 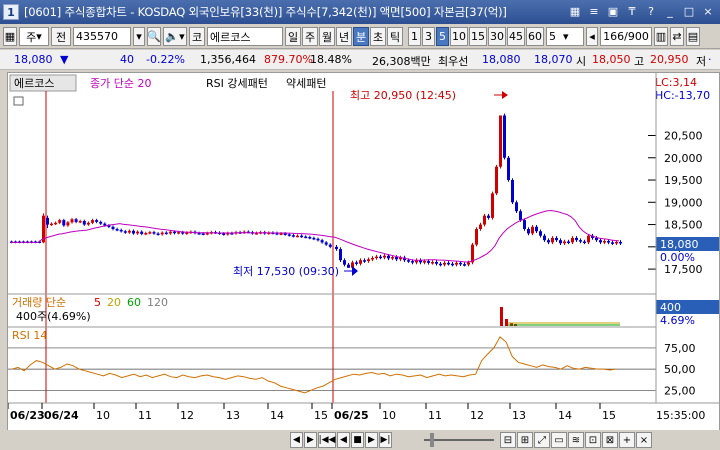 I want to click on stock-dropdown-icon: ▾, so click(x=139, y=36).